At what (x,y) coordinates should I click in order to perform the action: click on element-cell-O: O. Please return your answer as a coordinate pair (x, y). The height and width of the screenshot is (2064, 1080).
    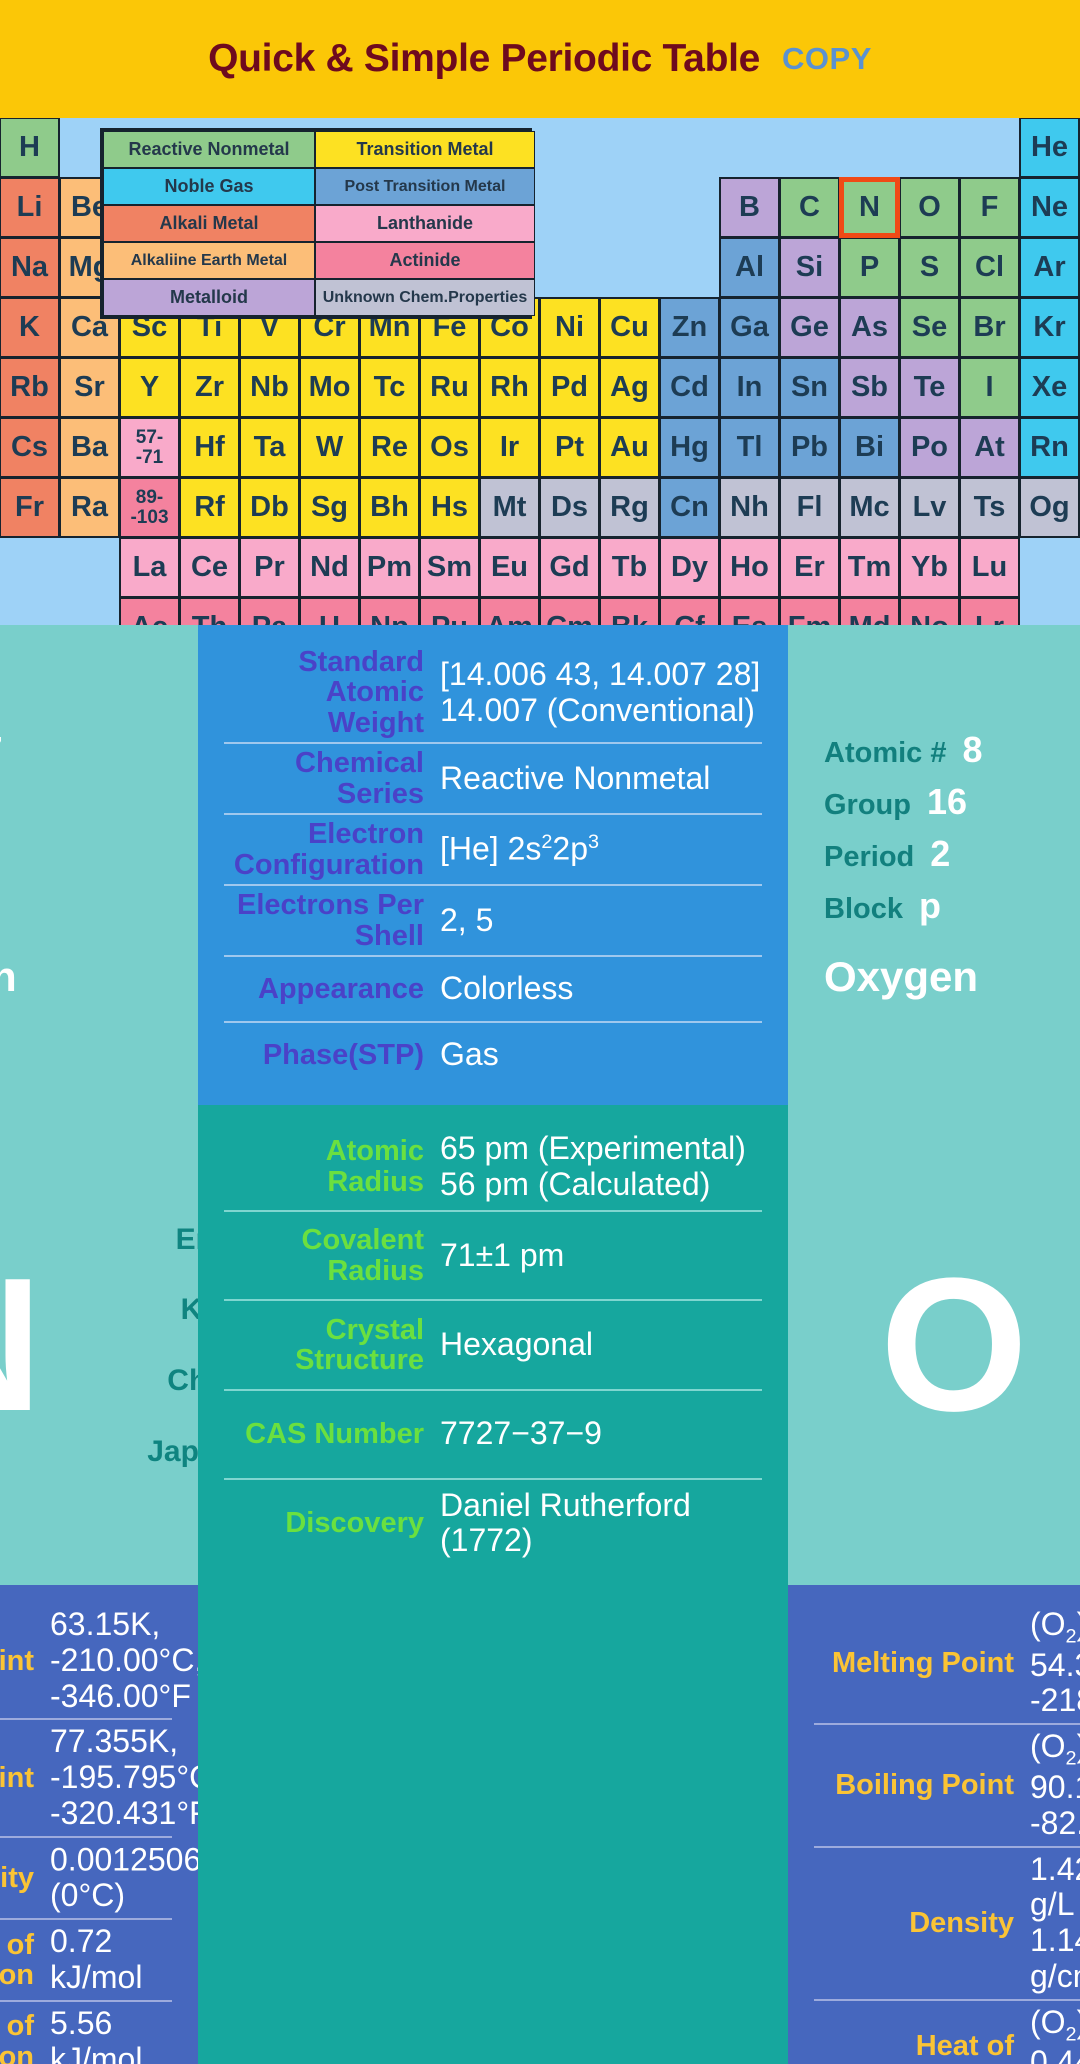
    Looking at the image, I should click on (929, 207).